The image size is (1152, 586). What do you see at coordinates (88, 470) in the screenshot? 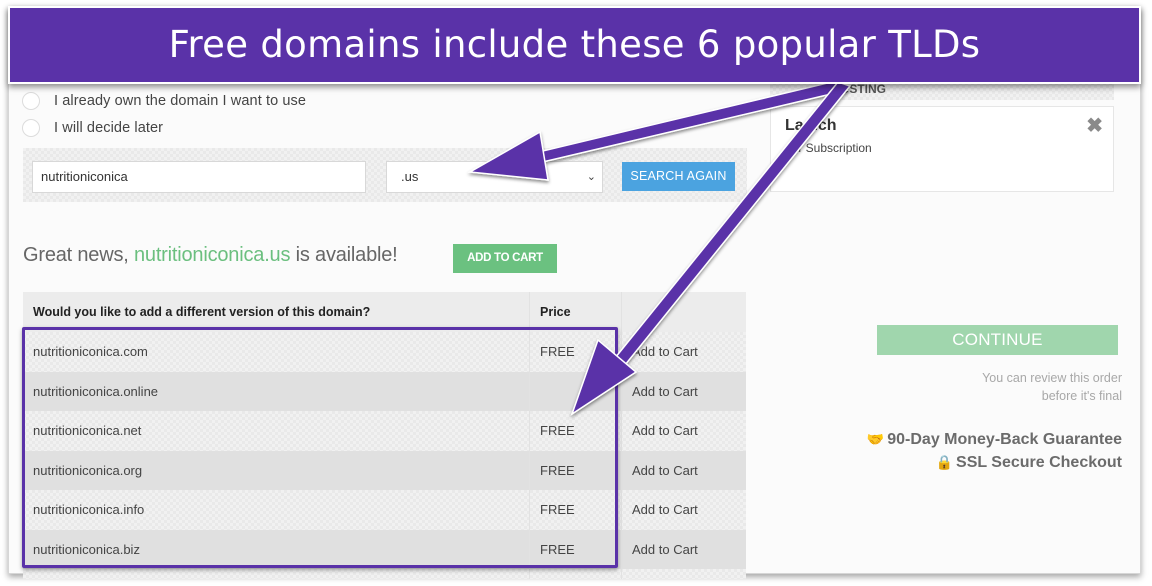
I see `row-domain: nutritioniconica.org` at bounding box center [88, 470].